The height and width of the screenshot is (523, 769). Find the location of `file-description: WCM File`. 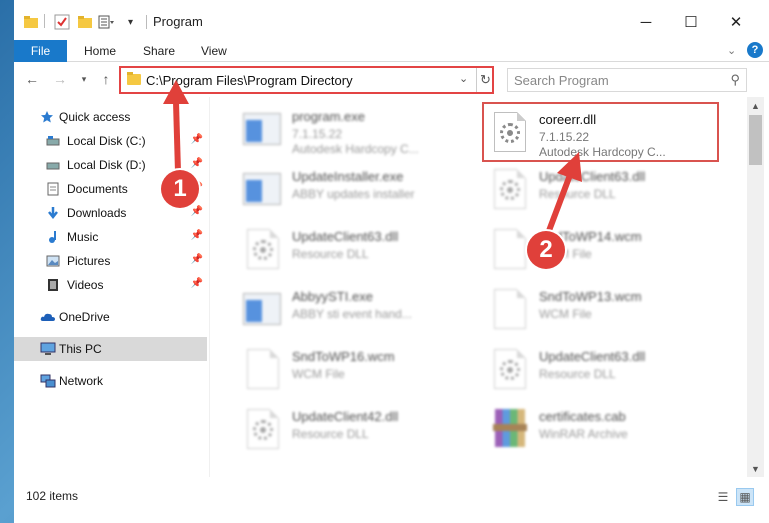

file-description: WCM File is located at coordinates (318, 374).